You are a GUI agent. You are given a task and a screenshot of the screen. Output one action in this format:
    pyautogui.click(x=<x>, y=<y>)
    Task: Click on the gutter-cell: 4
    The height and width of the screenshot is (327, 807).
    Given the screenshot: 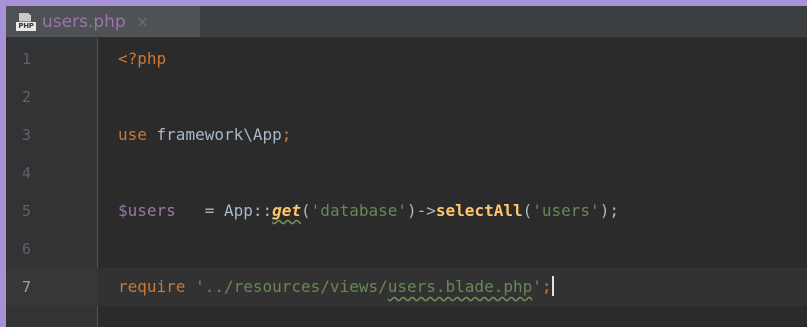 What is the action you would take?
    pyautogui.click(x=51, y=173)
    